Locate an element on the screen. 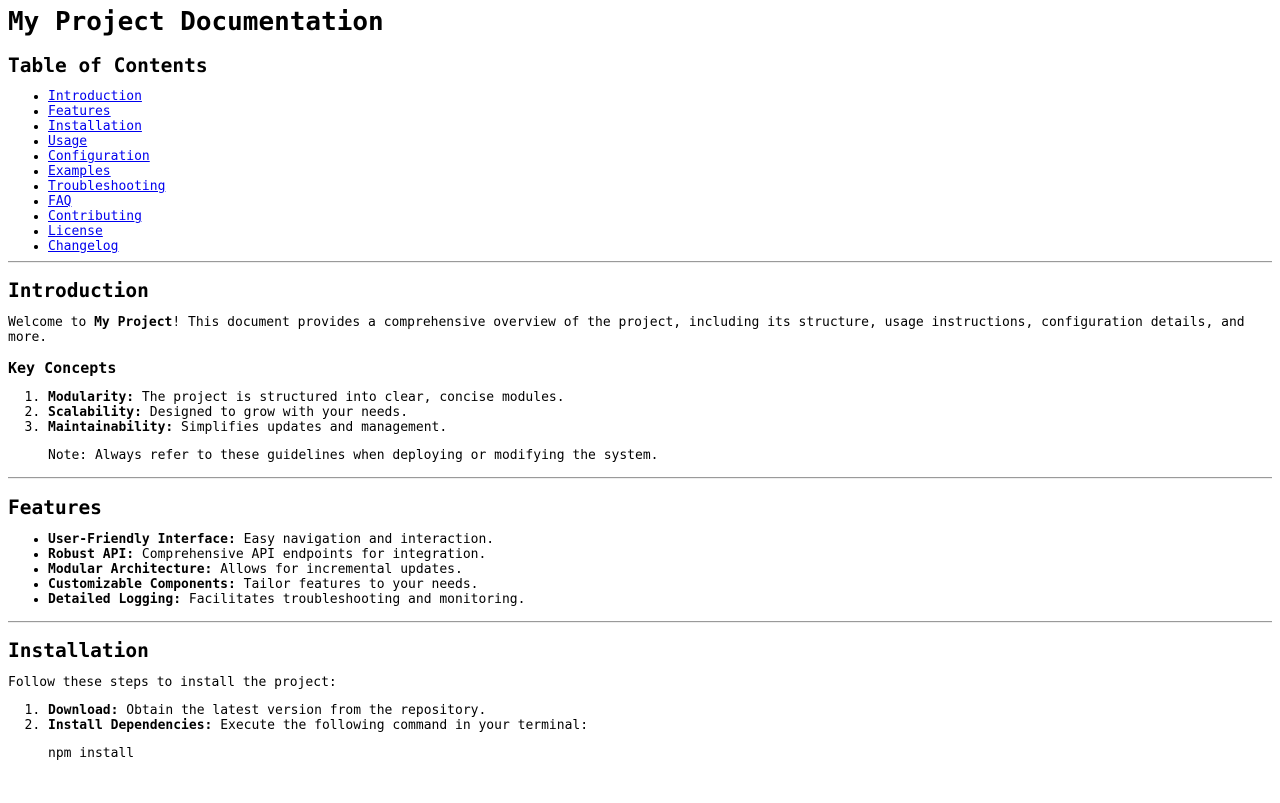 The height and width of the screenshot is (803, 1280). toc-item: Changelog is located at coordinates (660, 246).